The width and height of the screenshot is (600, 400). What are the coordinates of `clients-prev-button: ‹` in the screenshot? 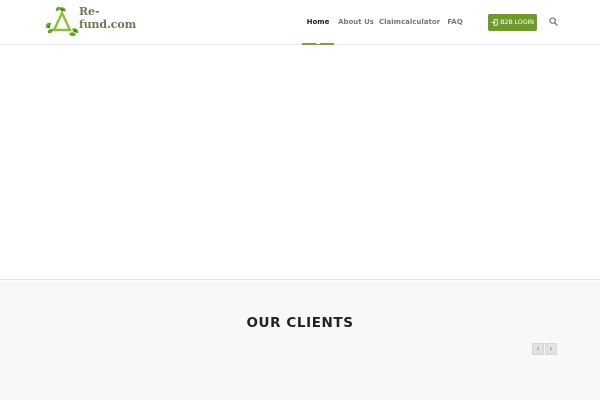 It's located at (538, 349).